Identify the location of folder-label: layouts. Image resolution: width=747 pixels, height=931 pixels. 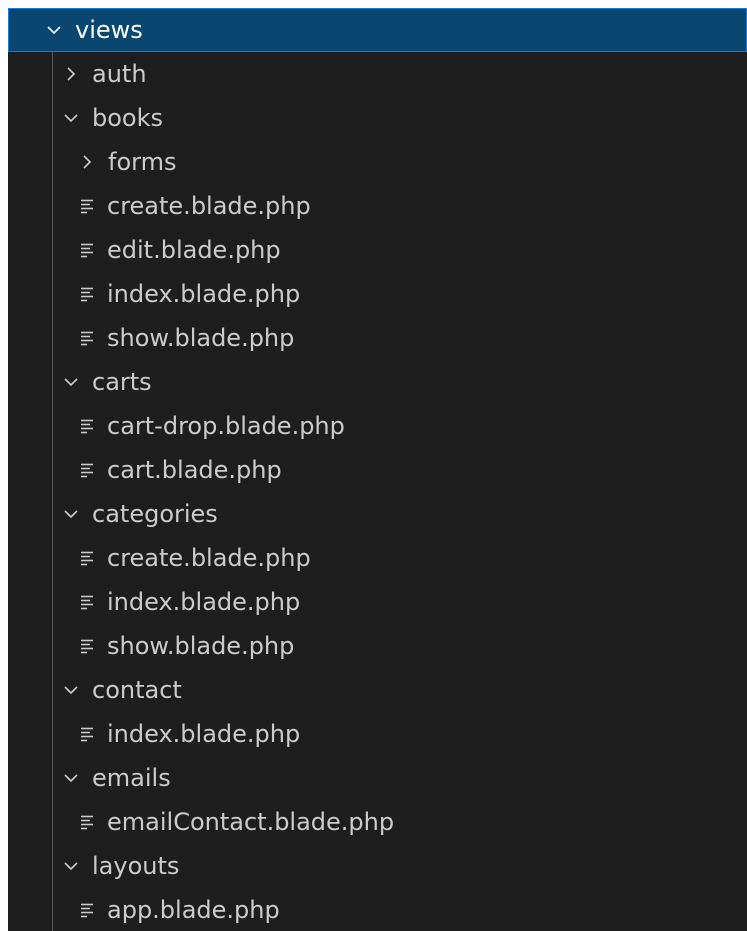
(136, 866).